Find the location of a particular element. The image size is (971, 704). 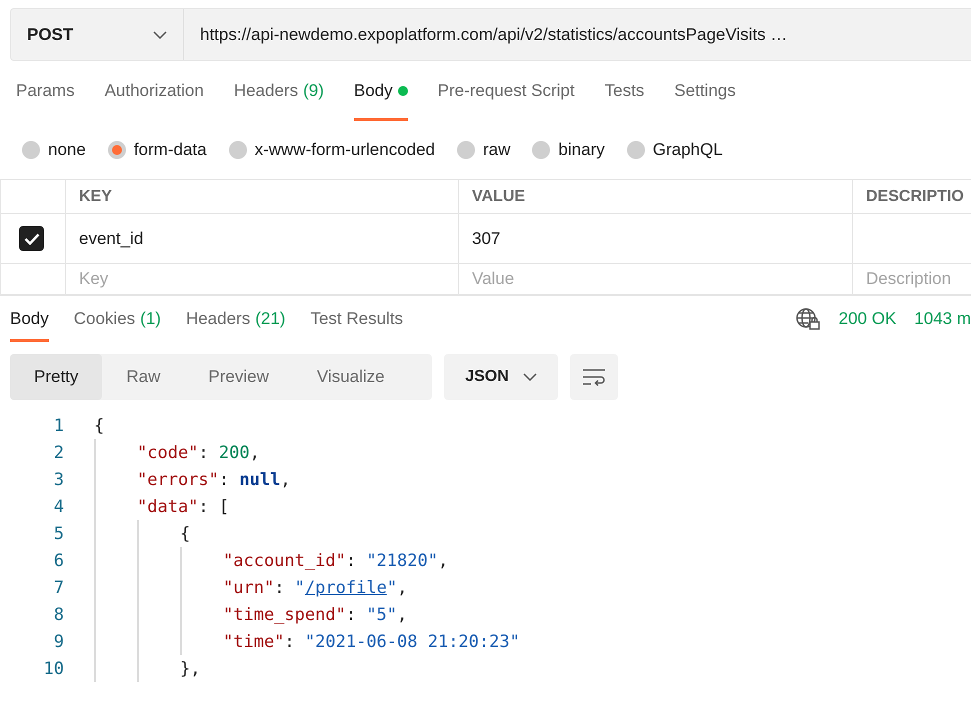

view-mode-button: Pretty is located at coordinates (56, 377).